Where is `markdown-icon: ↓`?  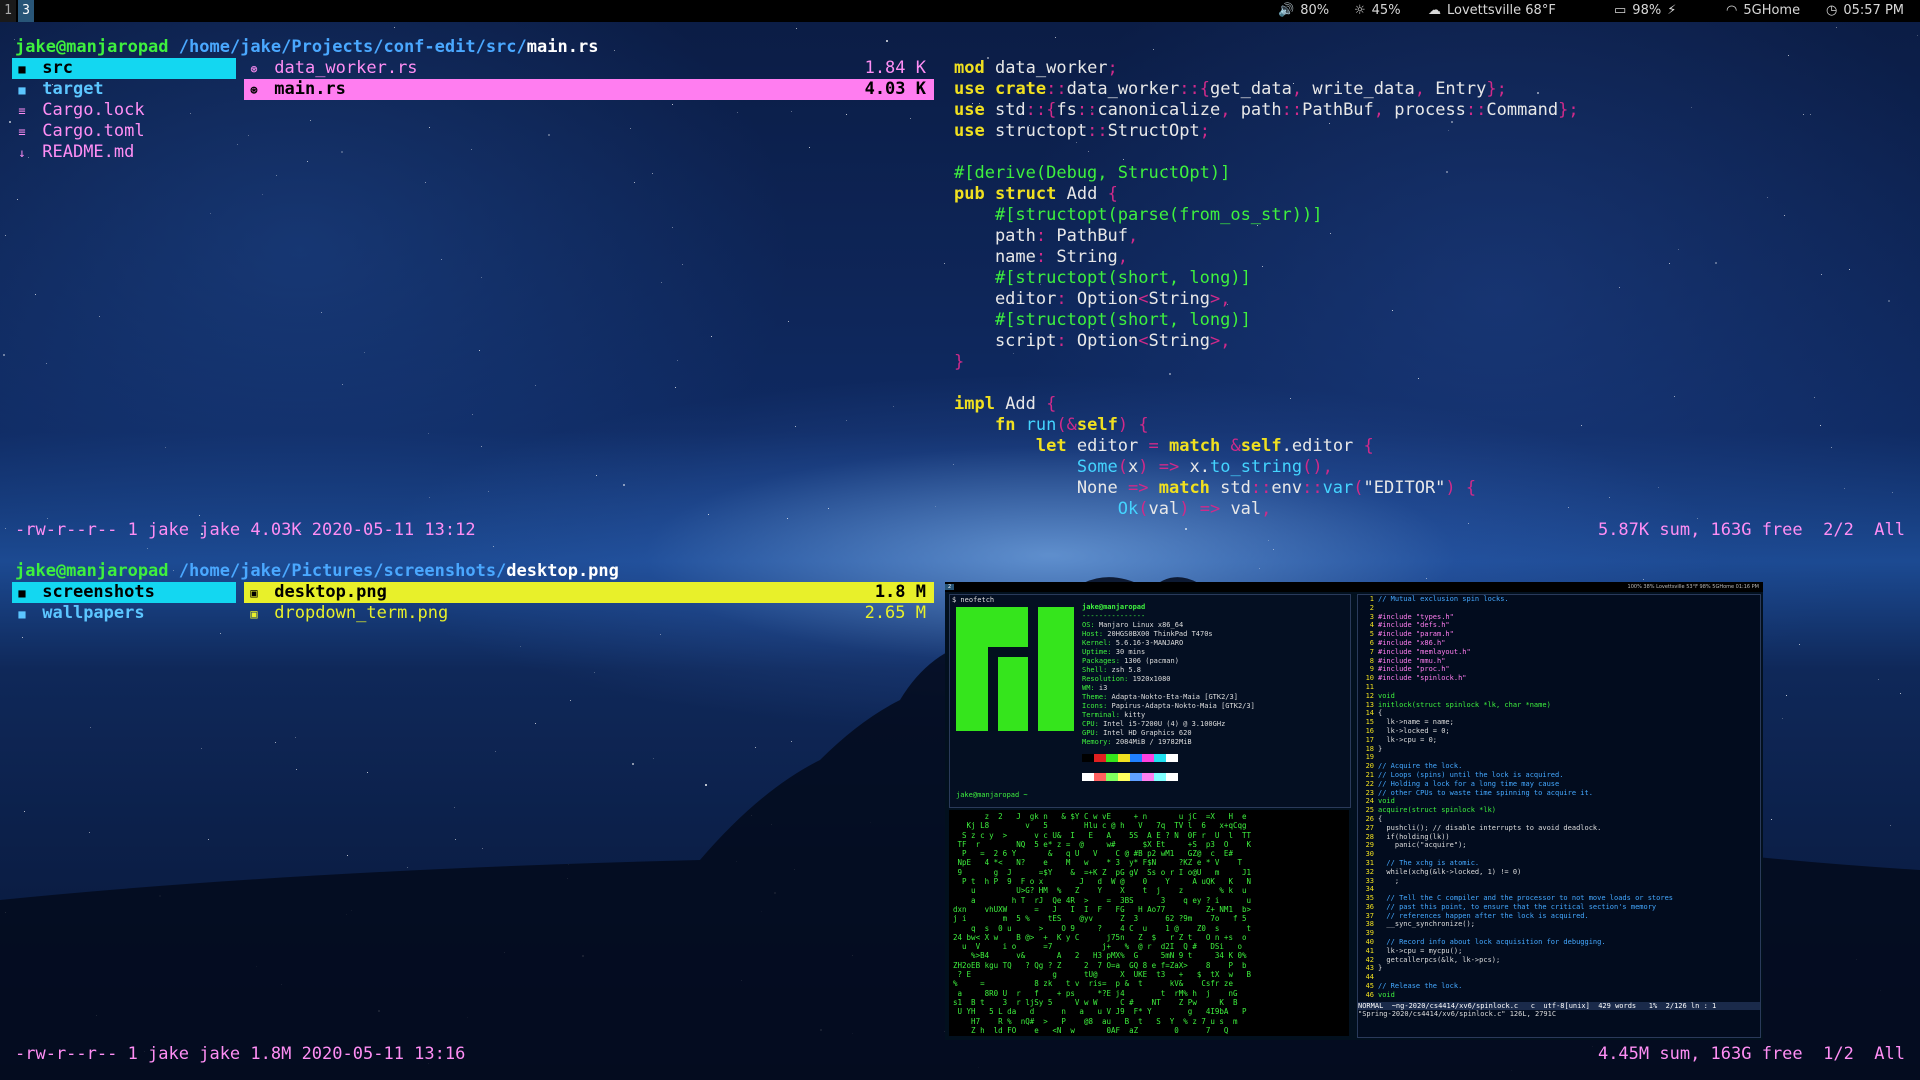 markdown-icon: ↓ is located at coordinates (22, 153).